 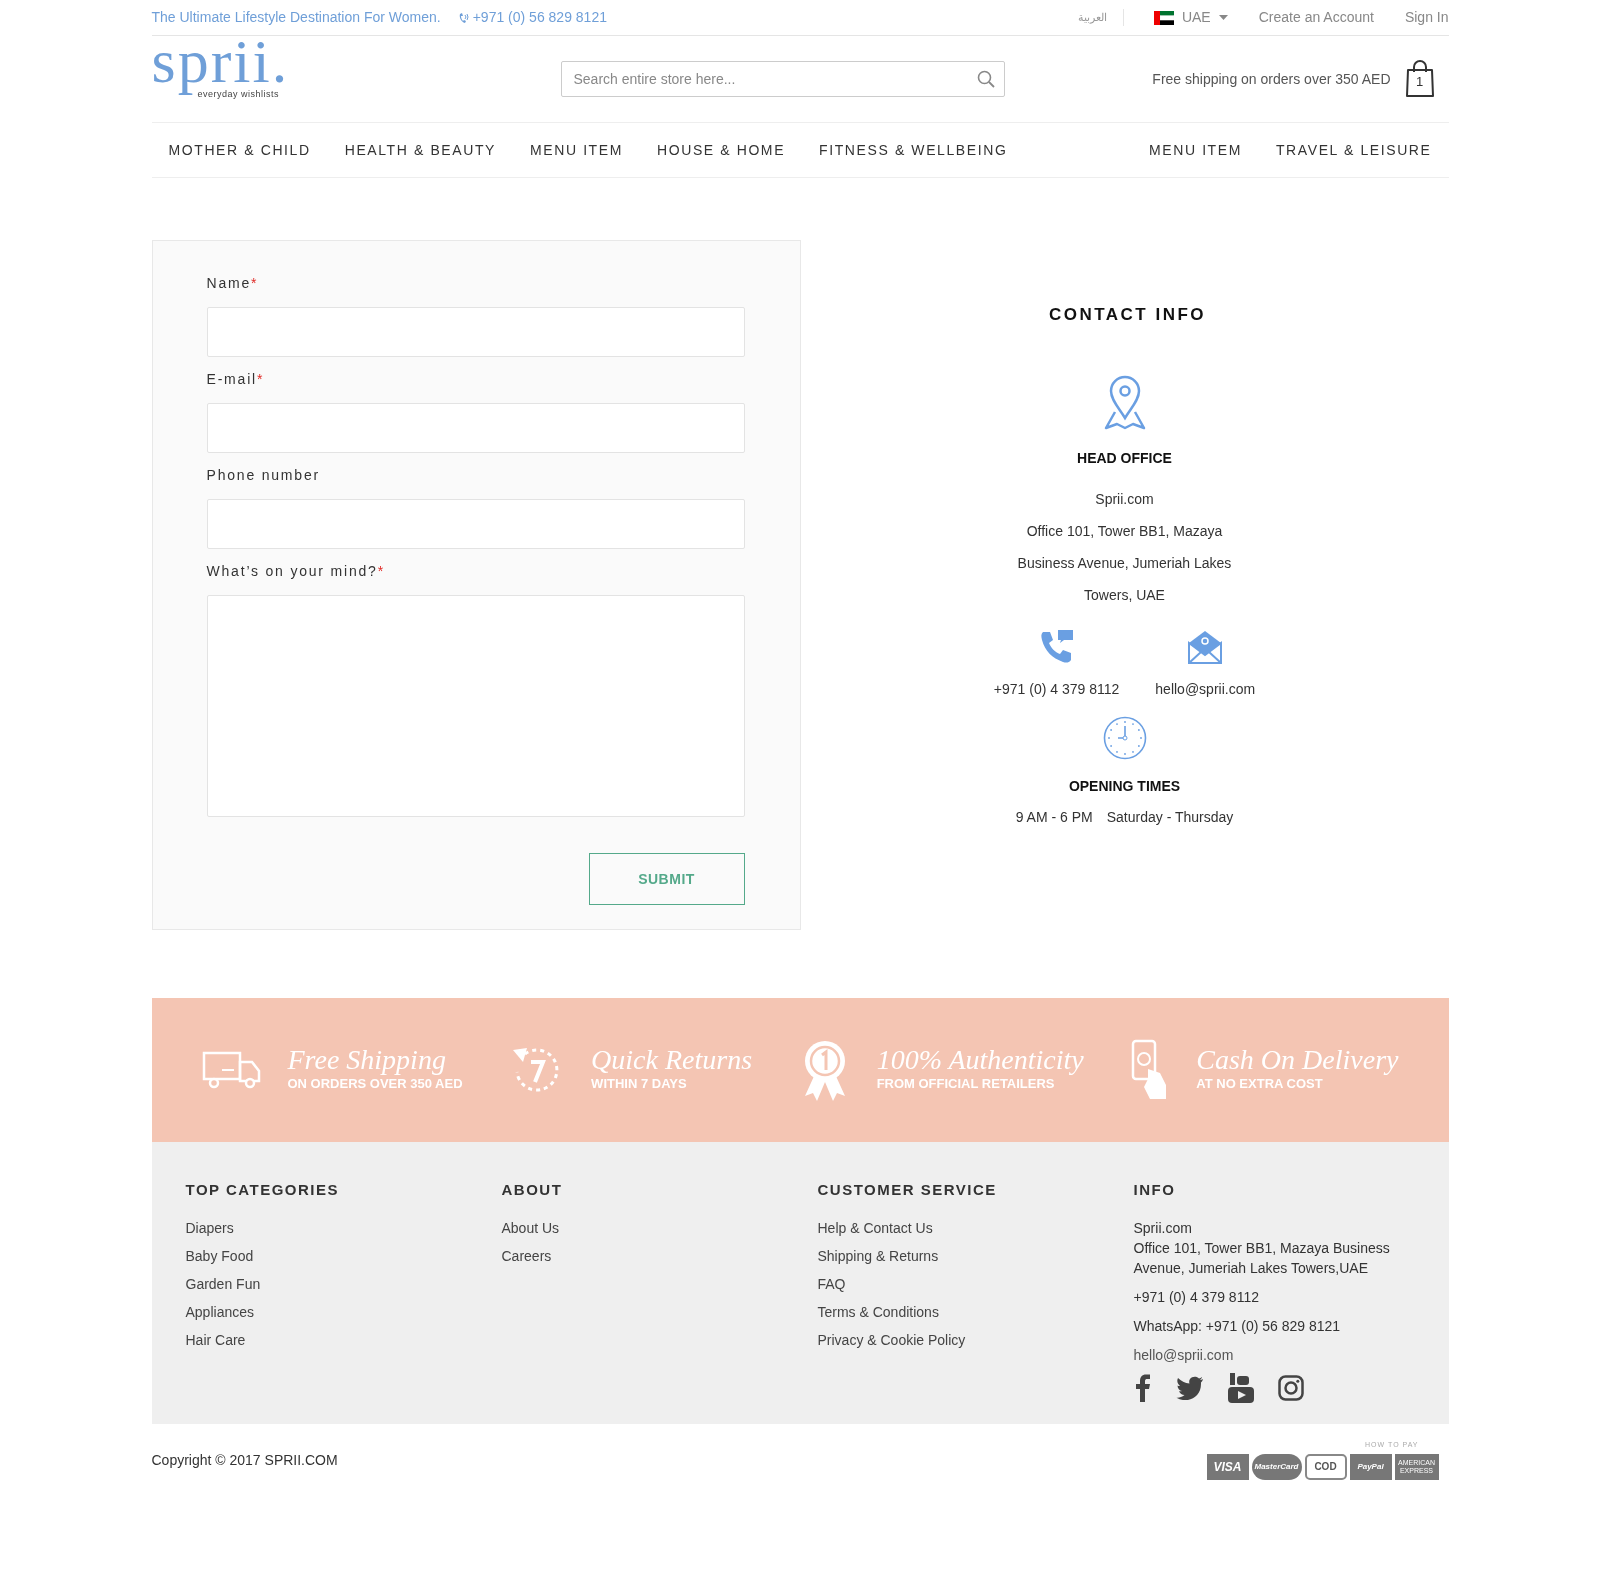 What do you see at coordinates (343, 1255) in the screenshot?
I see `footer-link: Baby Food` at bounding box center [343, 1255].